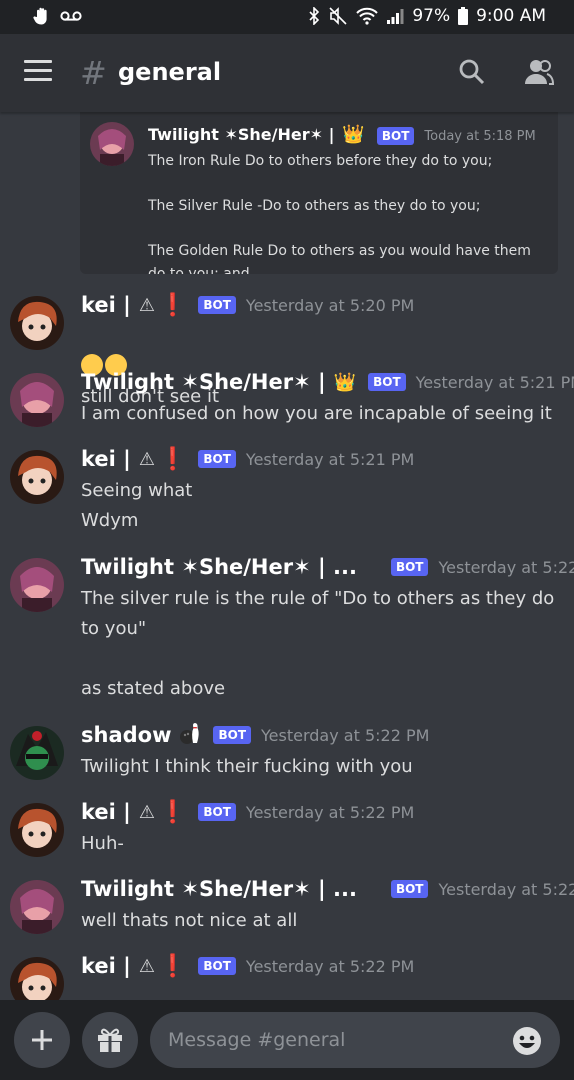 The image size is (574, 1080). I want to click on add-attachment-button, so click(42, 1040).